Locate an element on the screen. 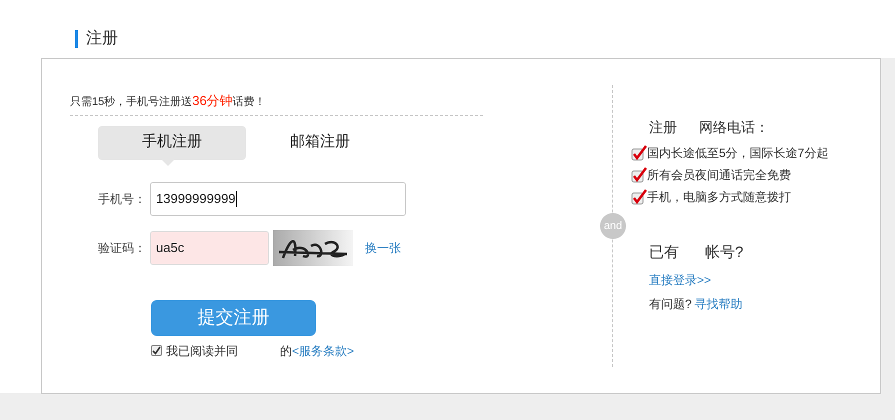 The image size is (895, 420). page-title: 注册 is located at coordinates (102, 38).